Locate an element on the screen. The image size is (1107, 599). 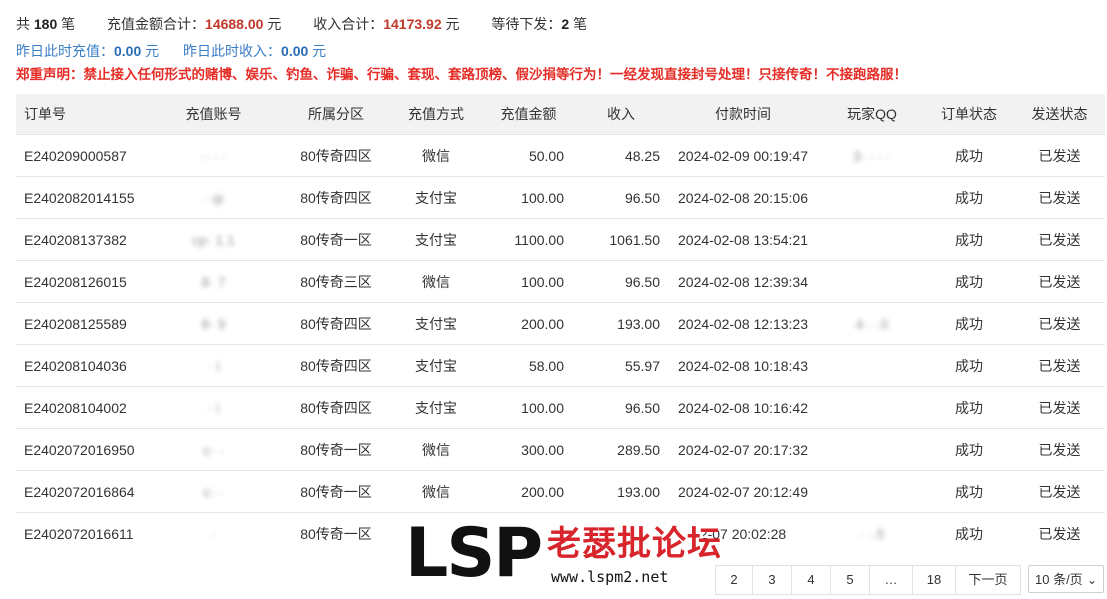
income: 48.25 is located at coordinates (621, 155).